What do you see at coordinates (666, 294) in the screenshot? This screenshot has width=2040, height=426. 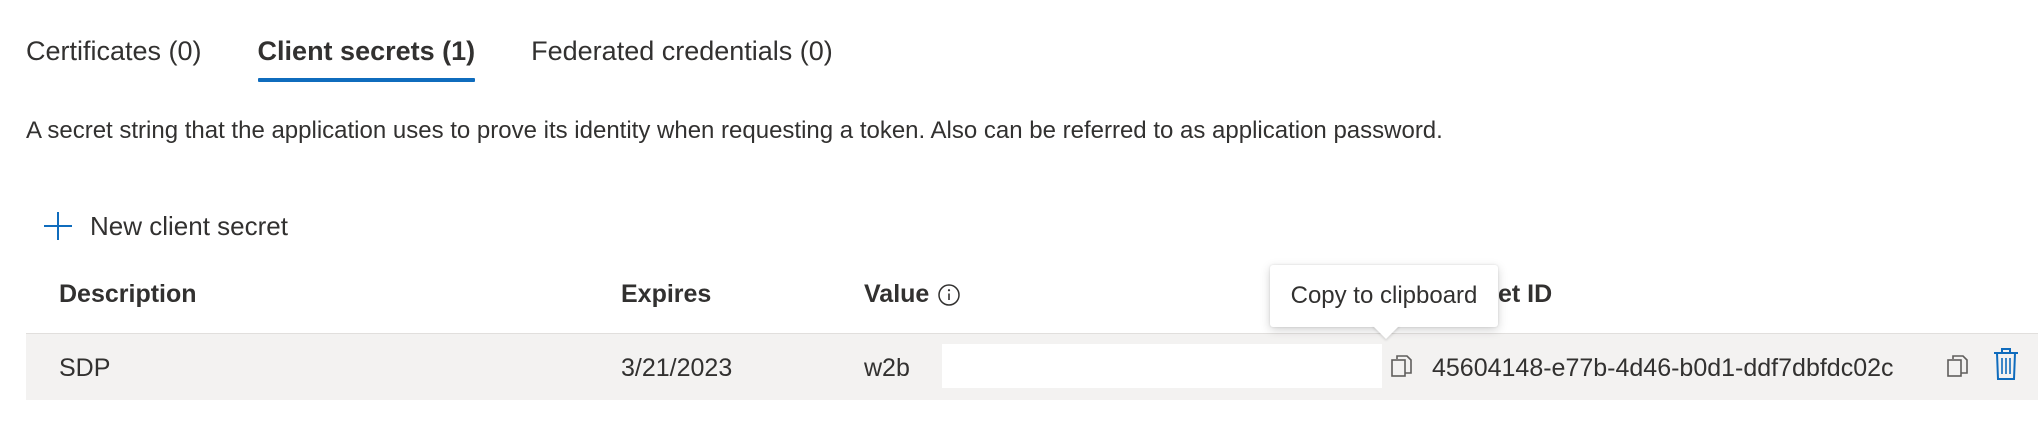 I see `column-header-expires: Expires` at bounding box center [666, 294].